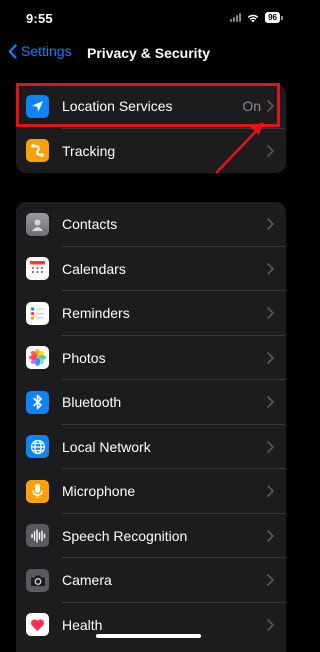 The height and width of the screenshot is (652, 320). Describe the element at coordinates (148, 105) in the screenshot. I see `highlight-box` at that location.